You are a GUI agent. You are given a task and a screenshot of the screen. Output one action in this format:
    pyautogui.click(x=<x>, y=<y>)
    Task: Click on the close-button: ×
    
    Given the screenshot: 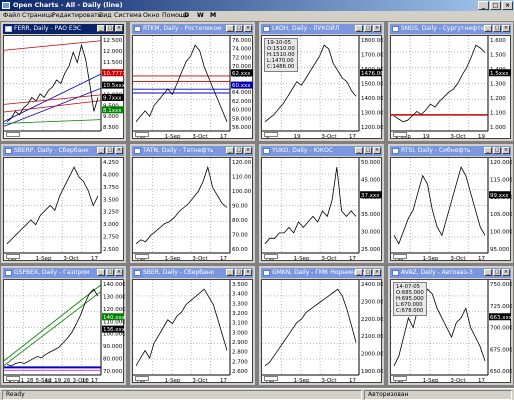 What is the action you would take?
    pyautogui.click(x=507, y=5)
    